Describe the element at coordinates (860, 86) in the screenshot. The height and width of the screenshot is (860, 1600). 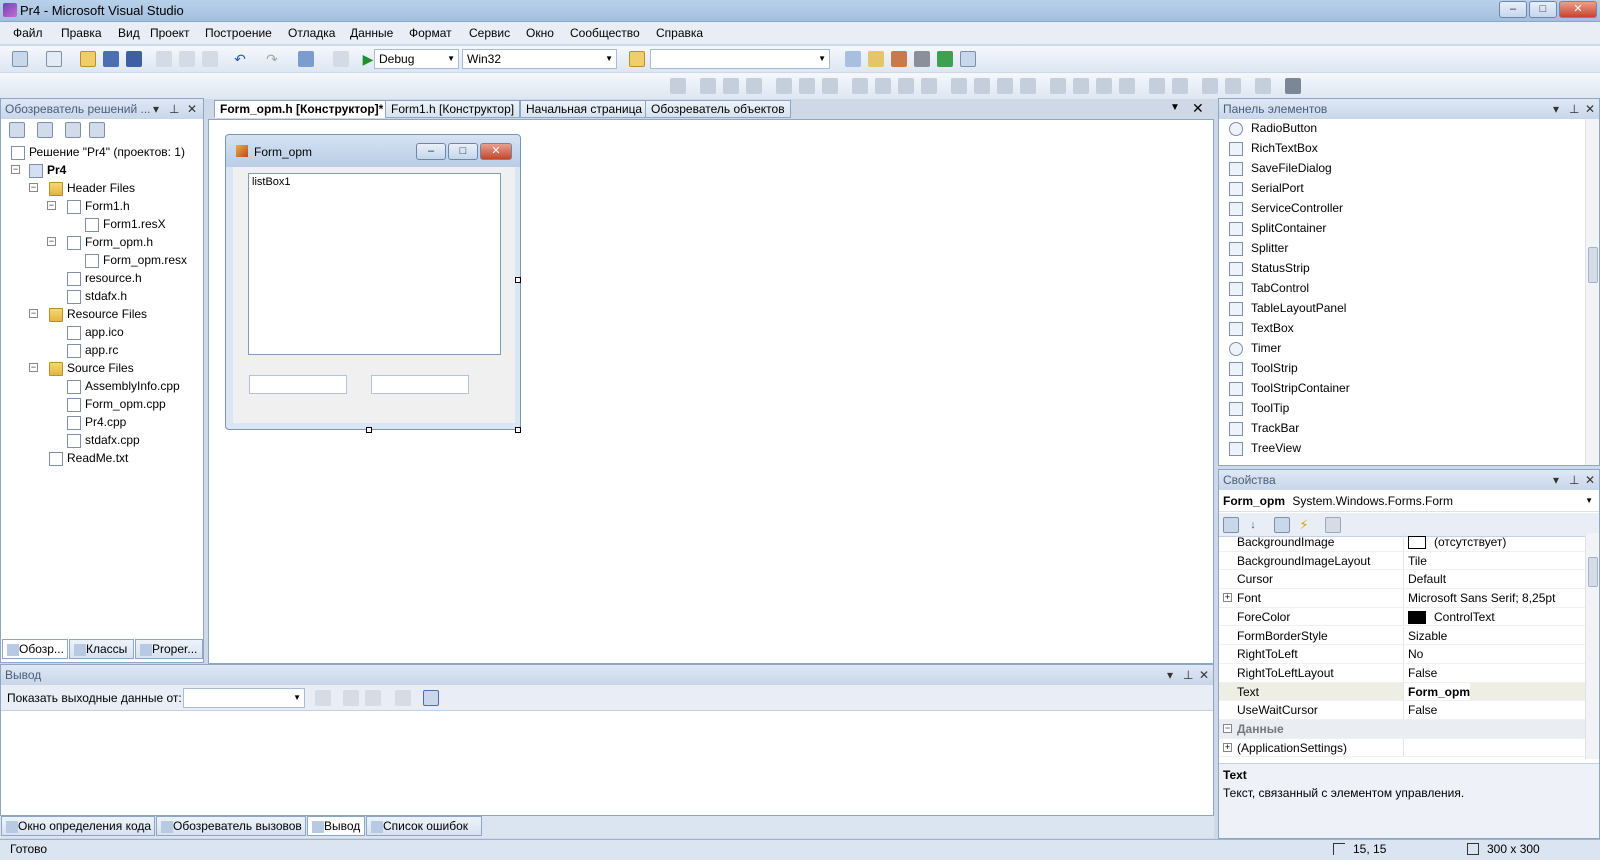
I see `make-same-width-icon` at that location.